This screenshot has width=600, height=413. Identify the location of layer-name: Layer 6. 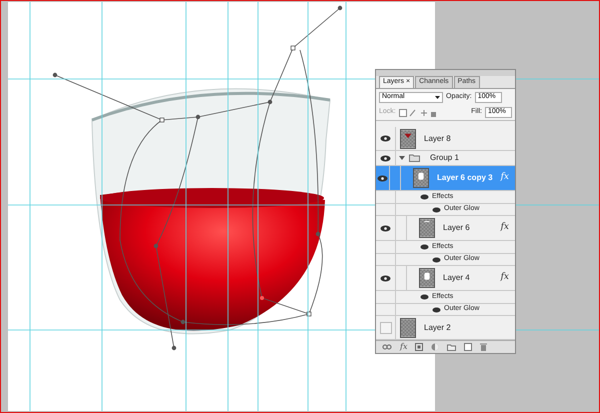
(456, 228).